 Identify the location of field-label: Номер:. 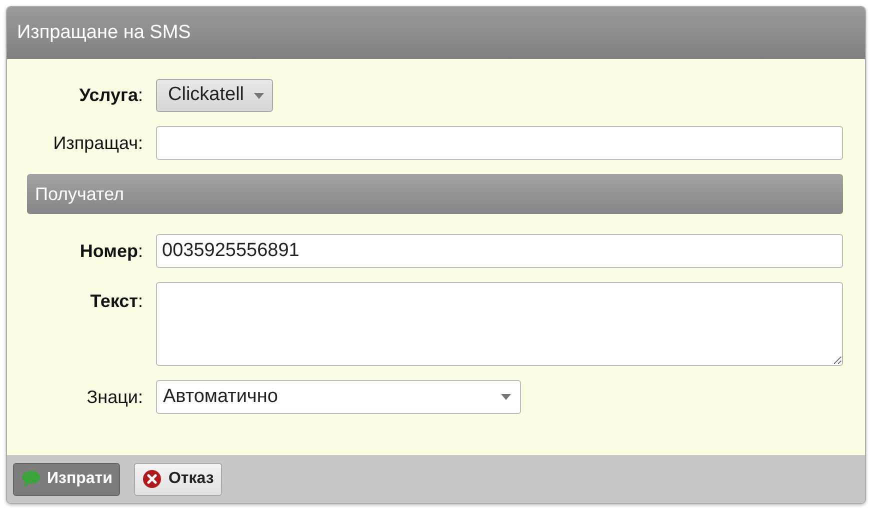
(111, 251).